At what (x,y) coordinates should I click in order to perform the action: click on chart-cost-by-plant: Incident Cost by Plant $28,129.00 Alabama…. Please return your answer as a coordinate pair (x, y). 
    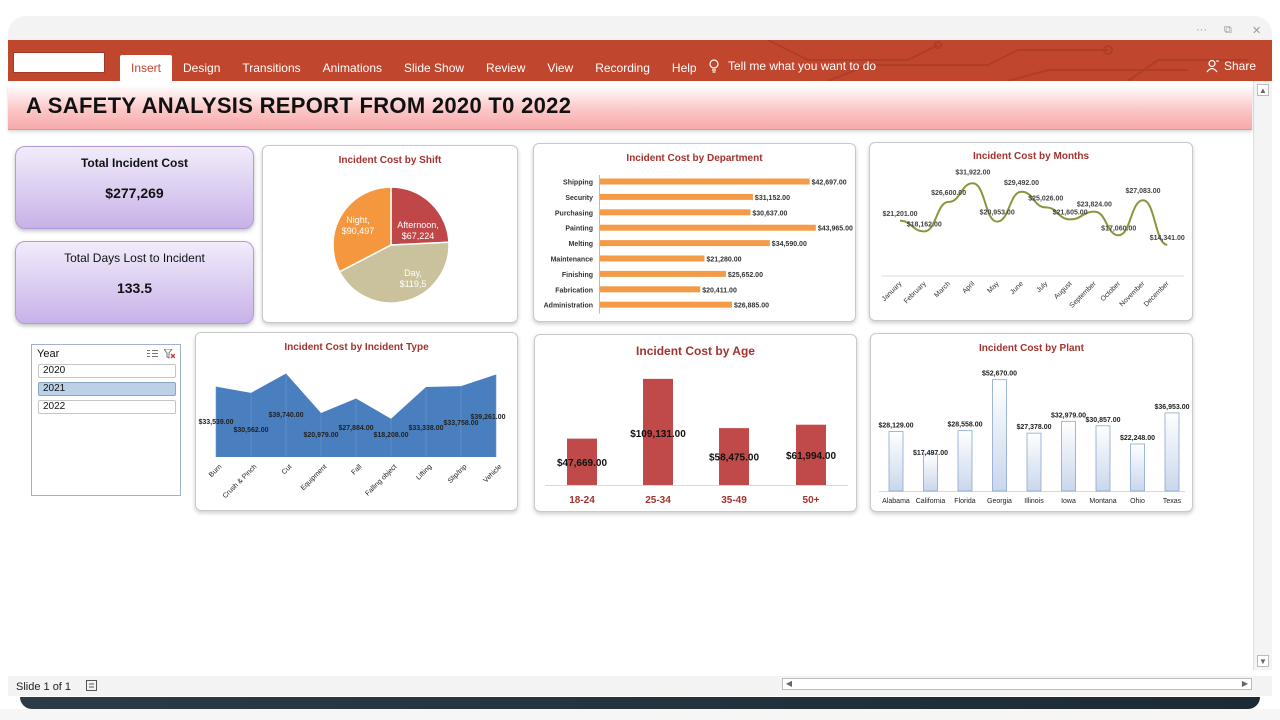
    Looking at the image, I should click on (1031, 422).